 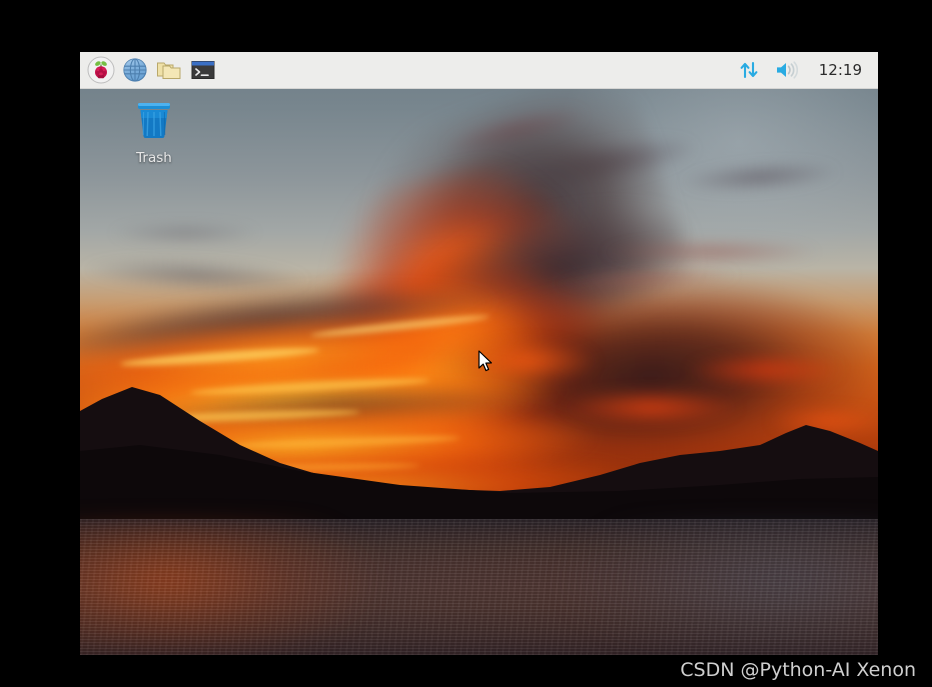 I want to click on taskbar-panel: 12:19, so click(x=479, y=70).